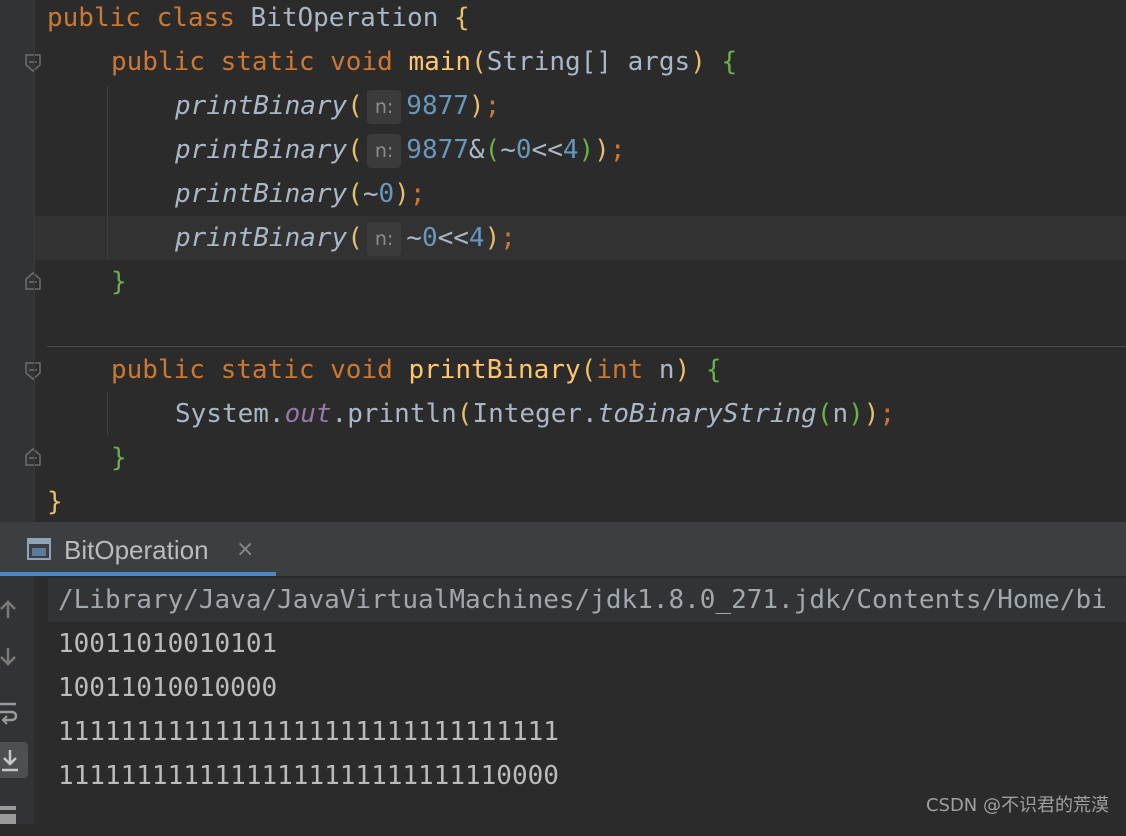  I want to click on operator: &, so click(476, 150).